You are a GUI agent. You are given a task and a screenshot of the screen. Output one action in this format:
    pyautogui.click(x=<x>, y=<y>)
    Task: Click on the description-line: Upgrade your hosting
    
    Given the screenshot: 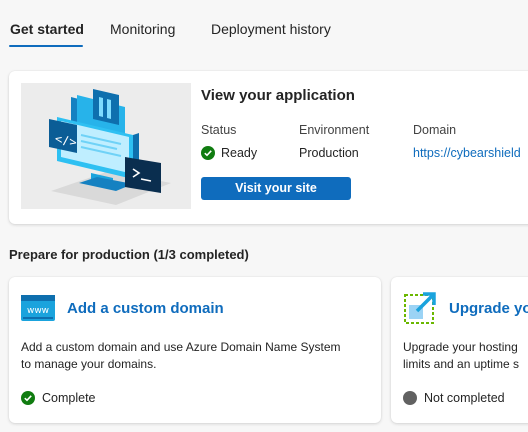 What is the action you would take?
    pyautogui.click(x=460, y=347)
    